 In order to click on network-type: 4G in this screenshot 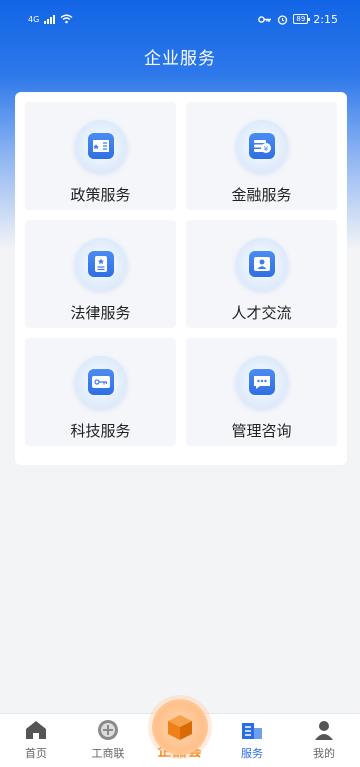, I will do `click(34, 19)`.